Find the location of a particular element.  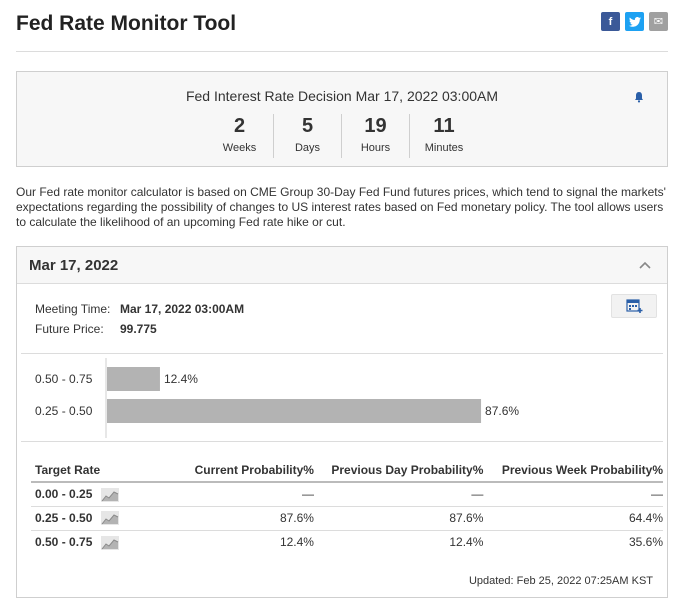

table-row: 0.00 - 0.25 — — — is located at coordinates (347, 494).